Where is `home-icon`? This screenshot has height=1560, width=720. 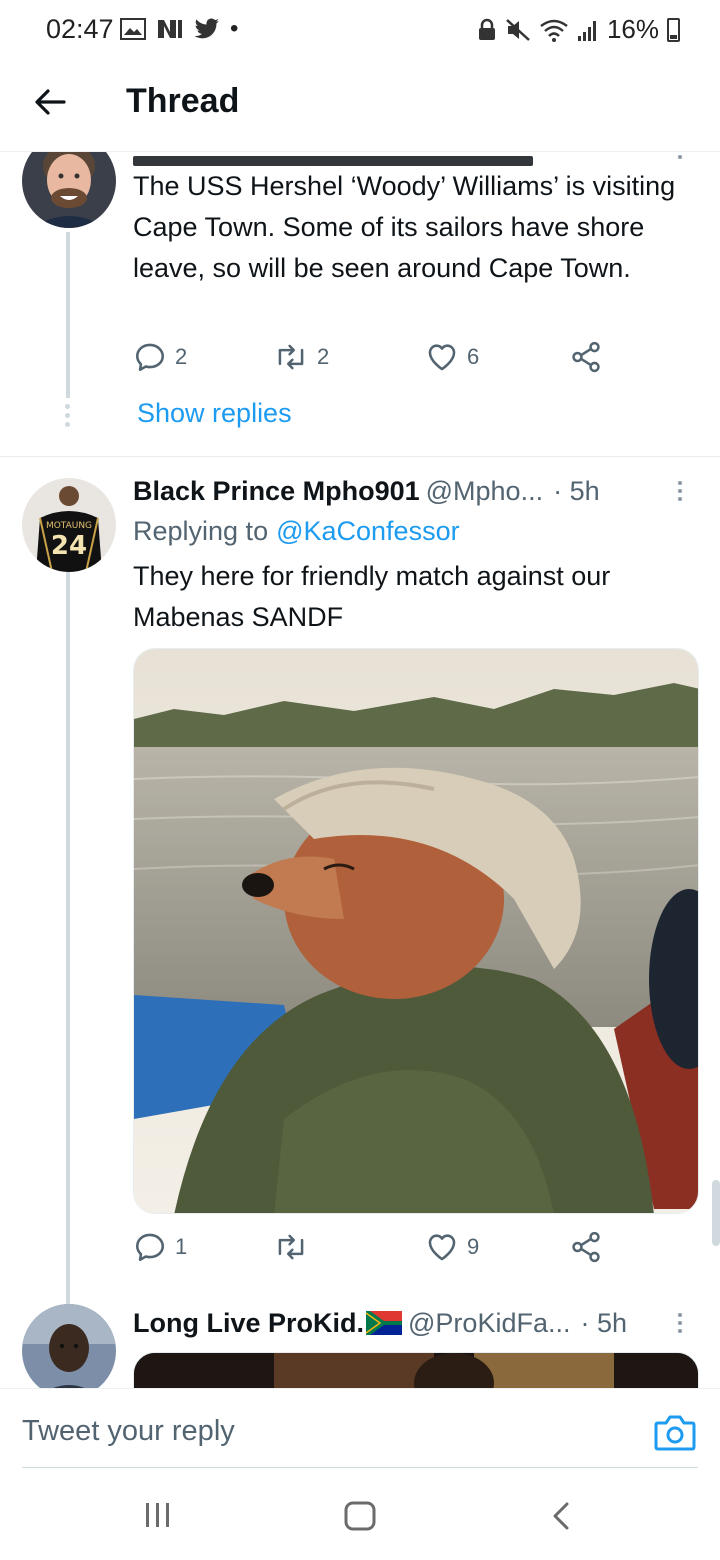 home-icon is located at coordinates (360, 1516).